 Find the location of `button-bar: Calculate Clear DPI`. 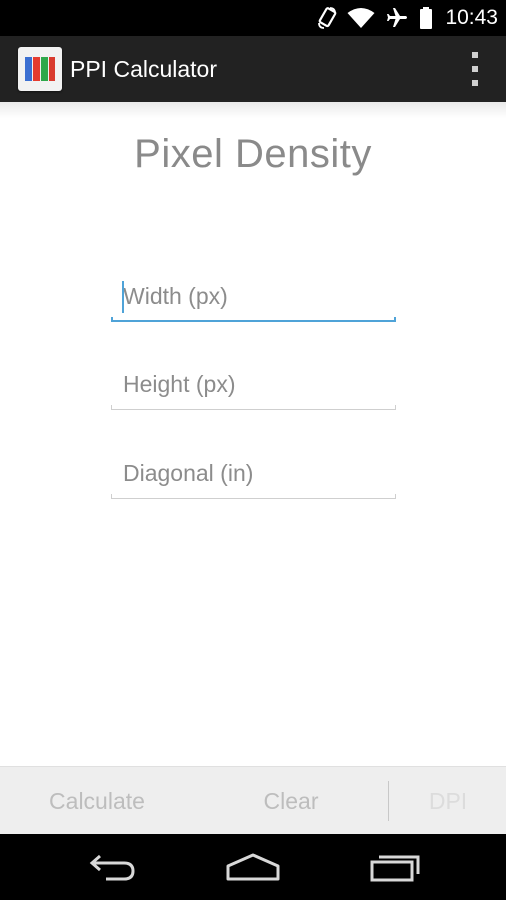

button-bar: Calculate Clear DPI is located at coordinates (253, 800).